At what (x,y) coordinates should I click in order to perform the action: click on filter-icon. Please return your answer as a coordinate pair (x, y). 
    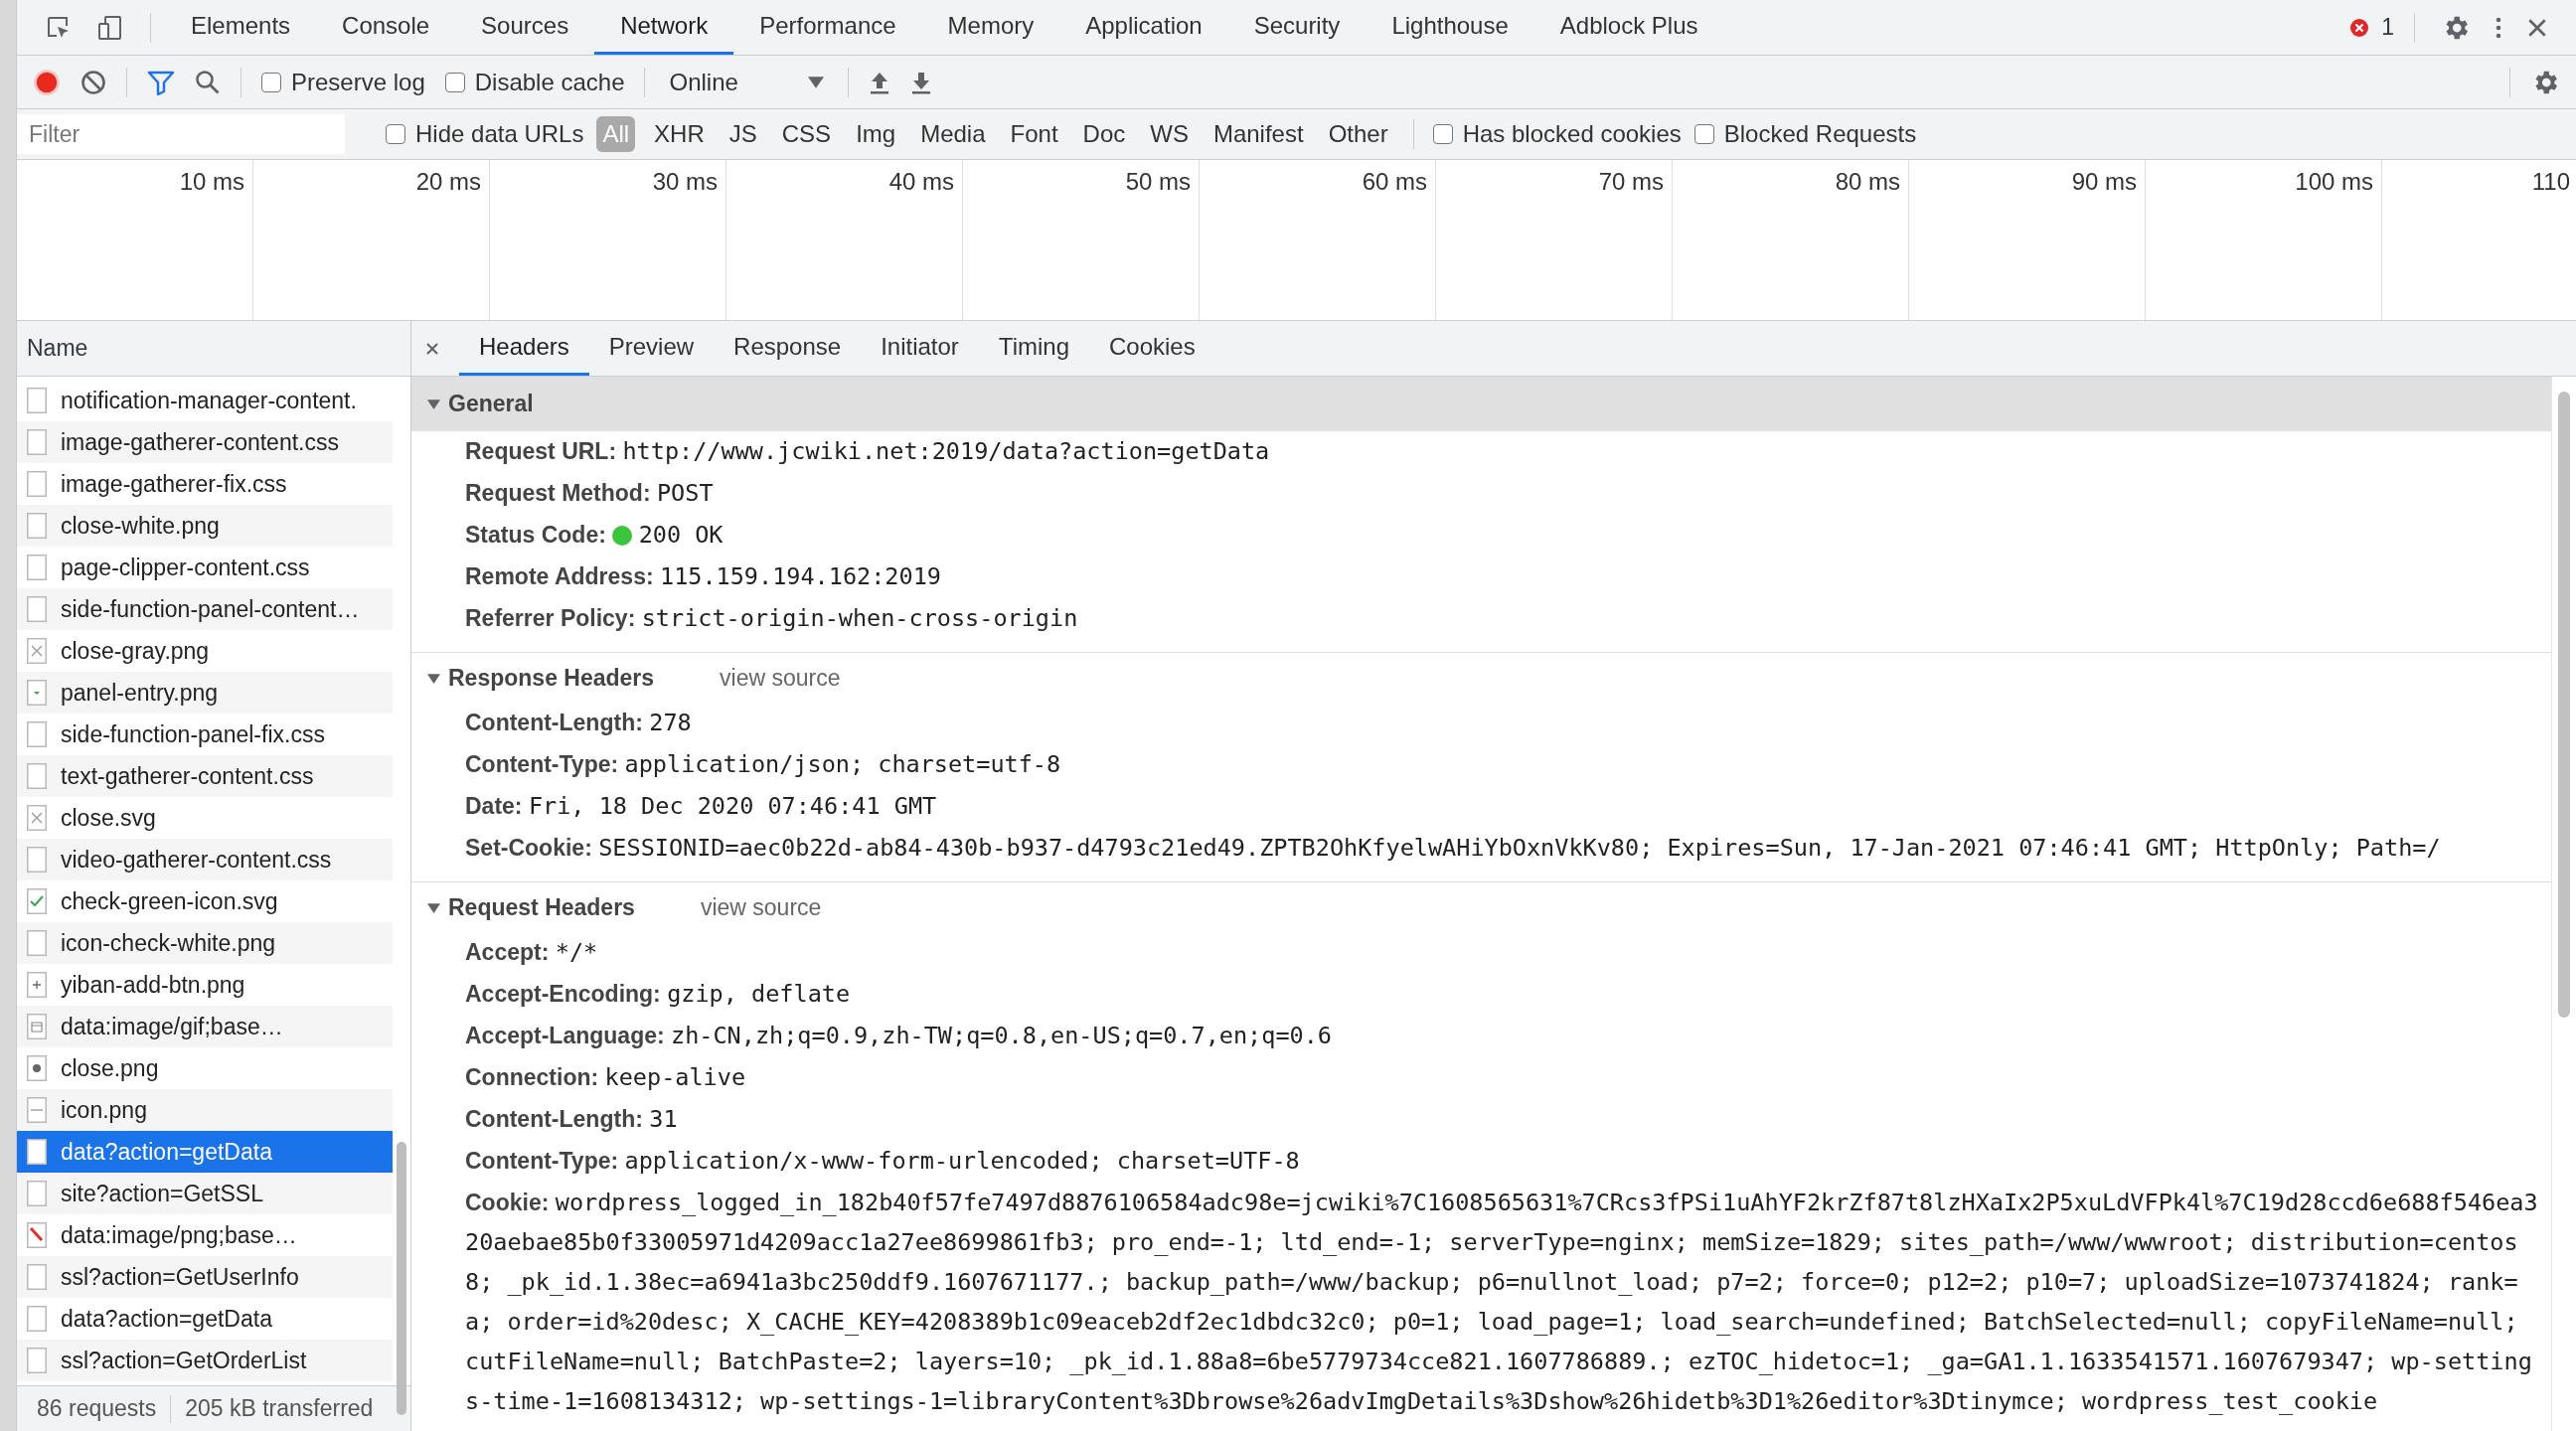
    Looking at the image, I should click on (161, 82).